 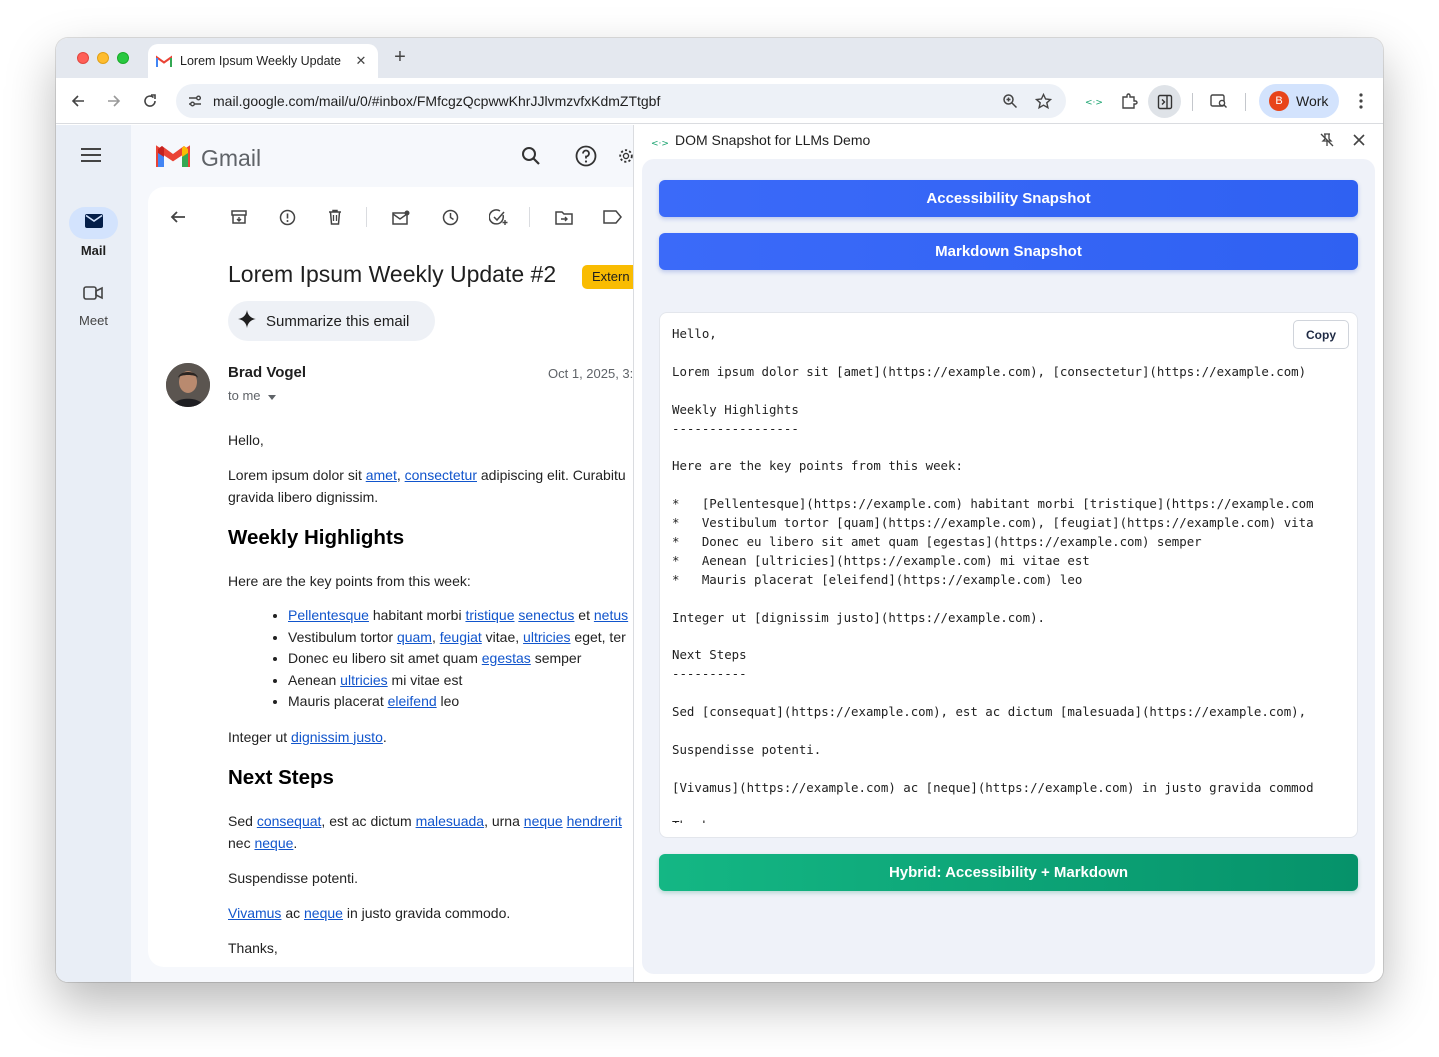 I want to click on maximize-window-button, so click(x=123, y=58).